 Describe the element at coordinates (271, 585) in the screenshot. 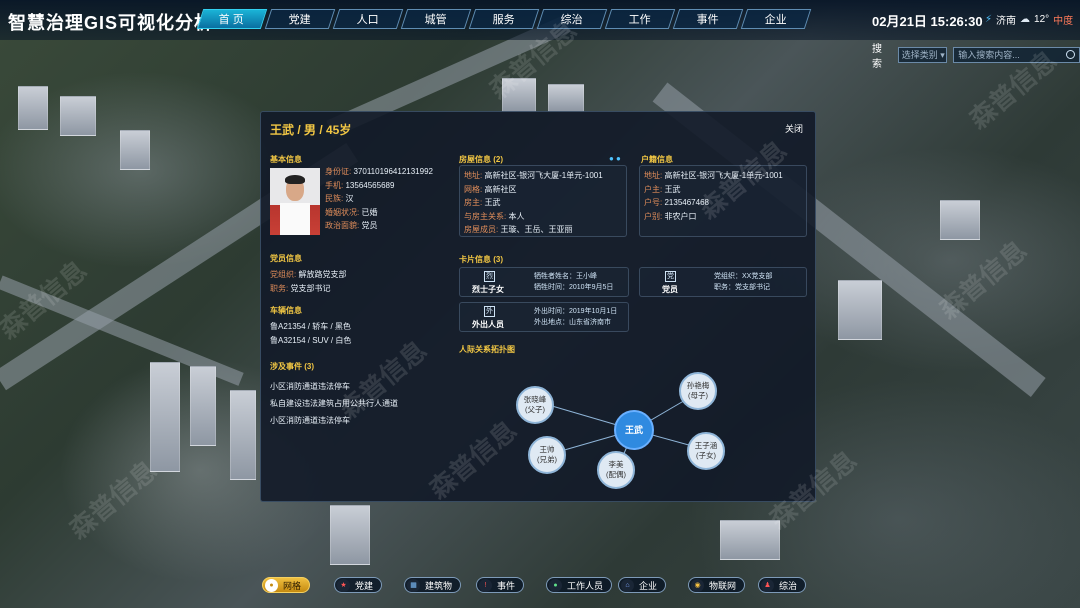

I see `grid-icon: ●` at that location.